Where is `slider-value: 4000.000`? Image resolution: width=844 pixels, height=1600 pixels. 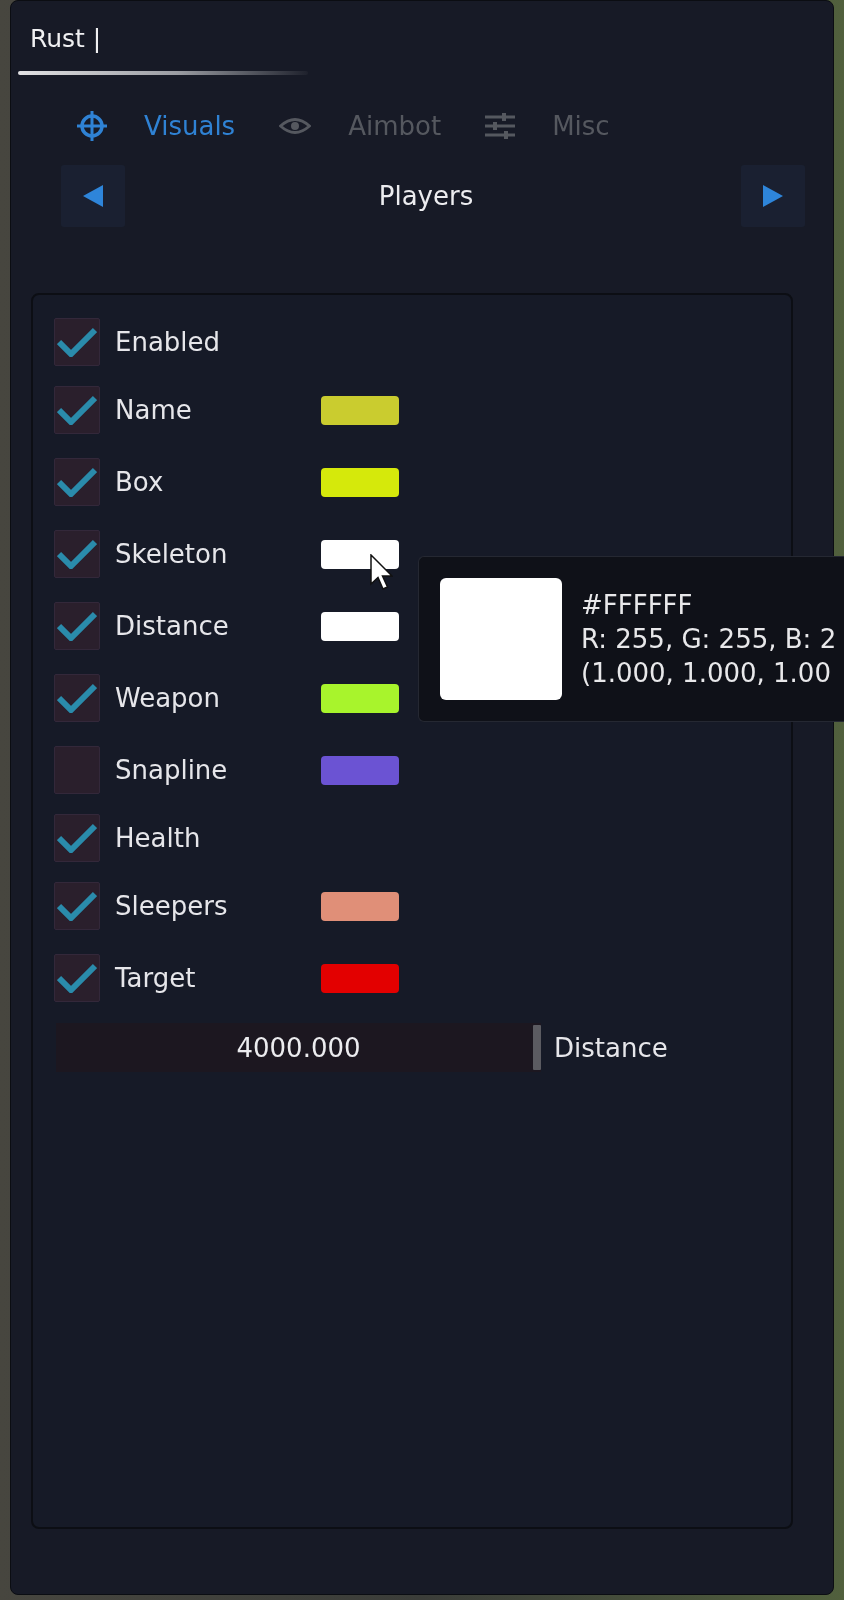
slider-value: 4000.000 is located at coordinates (298, 1047).